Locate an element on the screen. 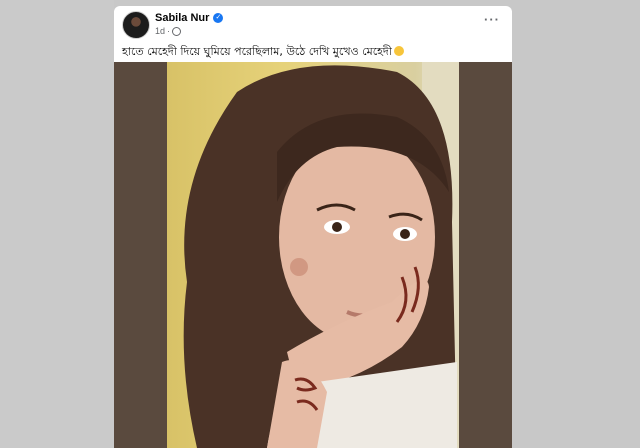 This screenshot has width=640, height=448. post-time: 1d is located at coordinates (160, 31).